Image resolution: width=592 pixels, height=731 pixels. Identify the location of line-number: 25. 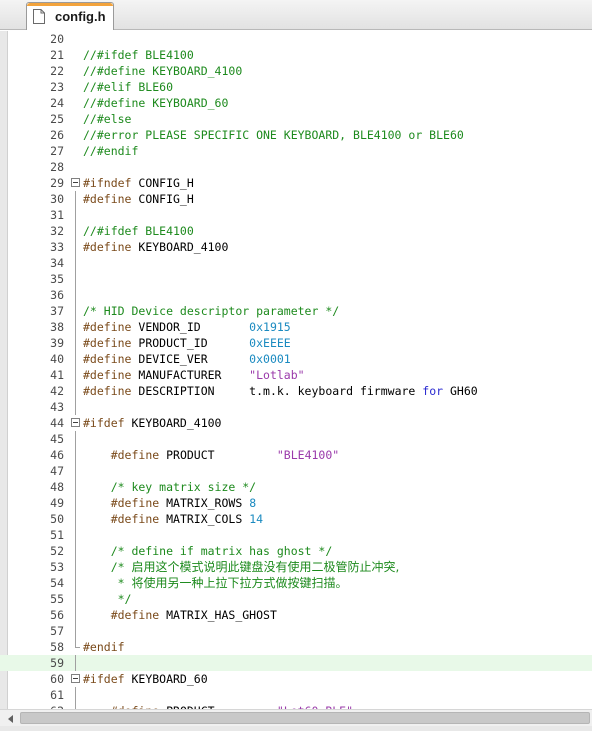
(57, 119).